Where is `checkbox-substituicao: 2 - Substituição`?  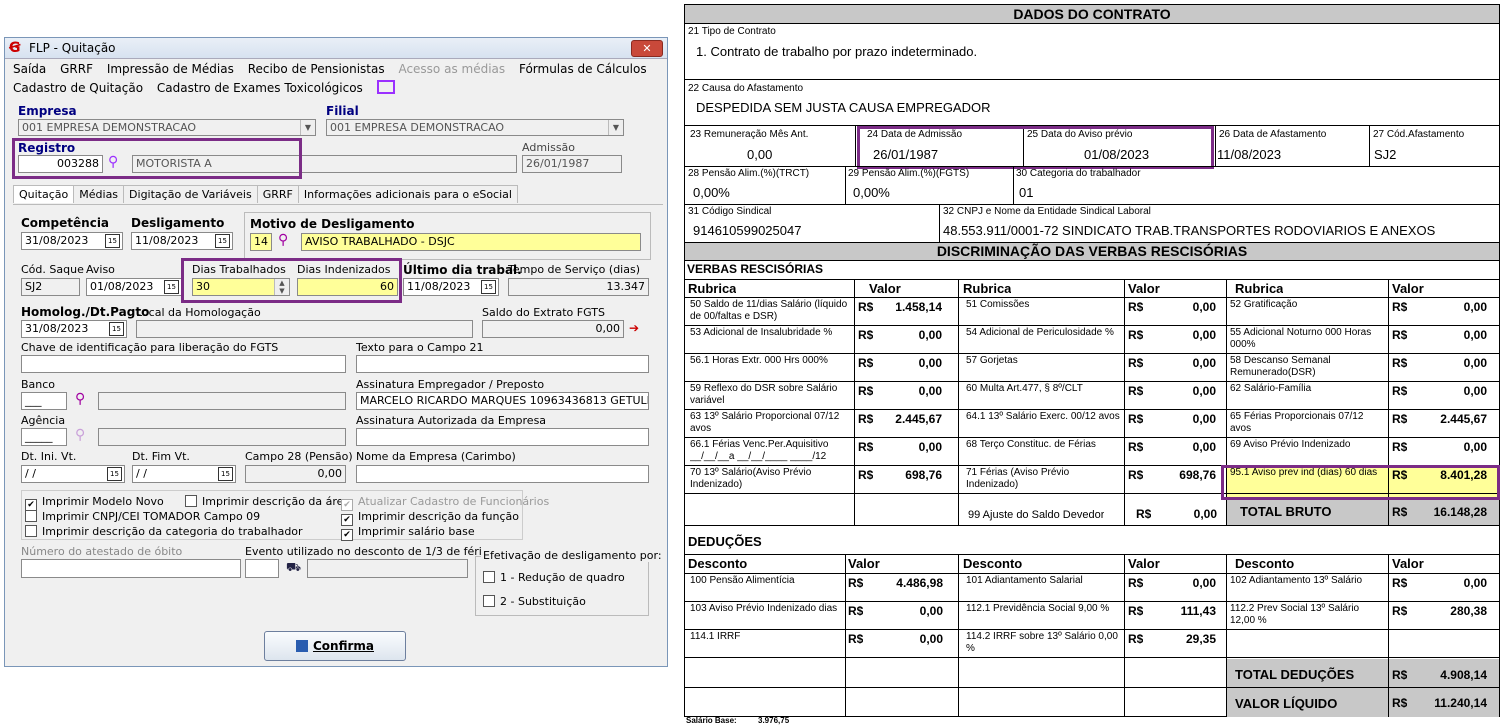
checkbox-substituicao: 2 - Substituição is located at coordinates (534, 601).